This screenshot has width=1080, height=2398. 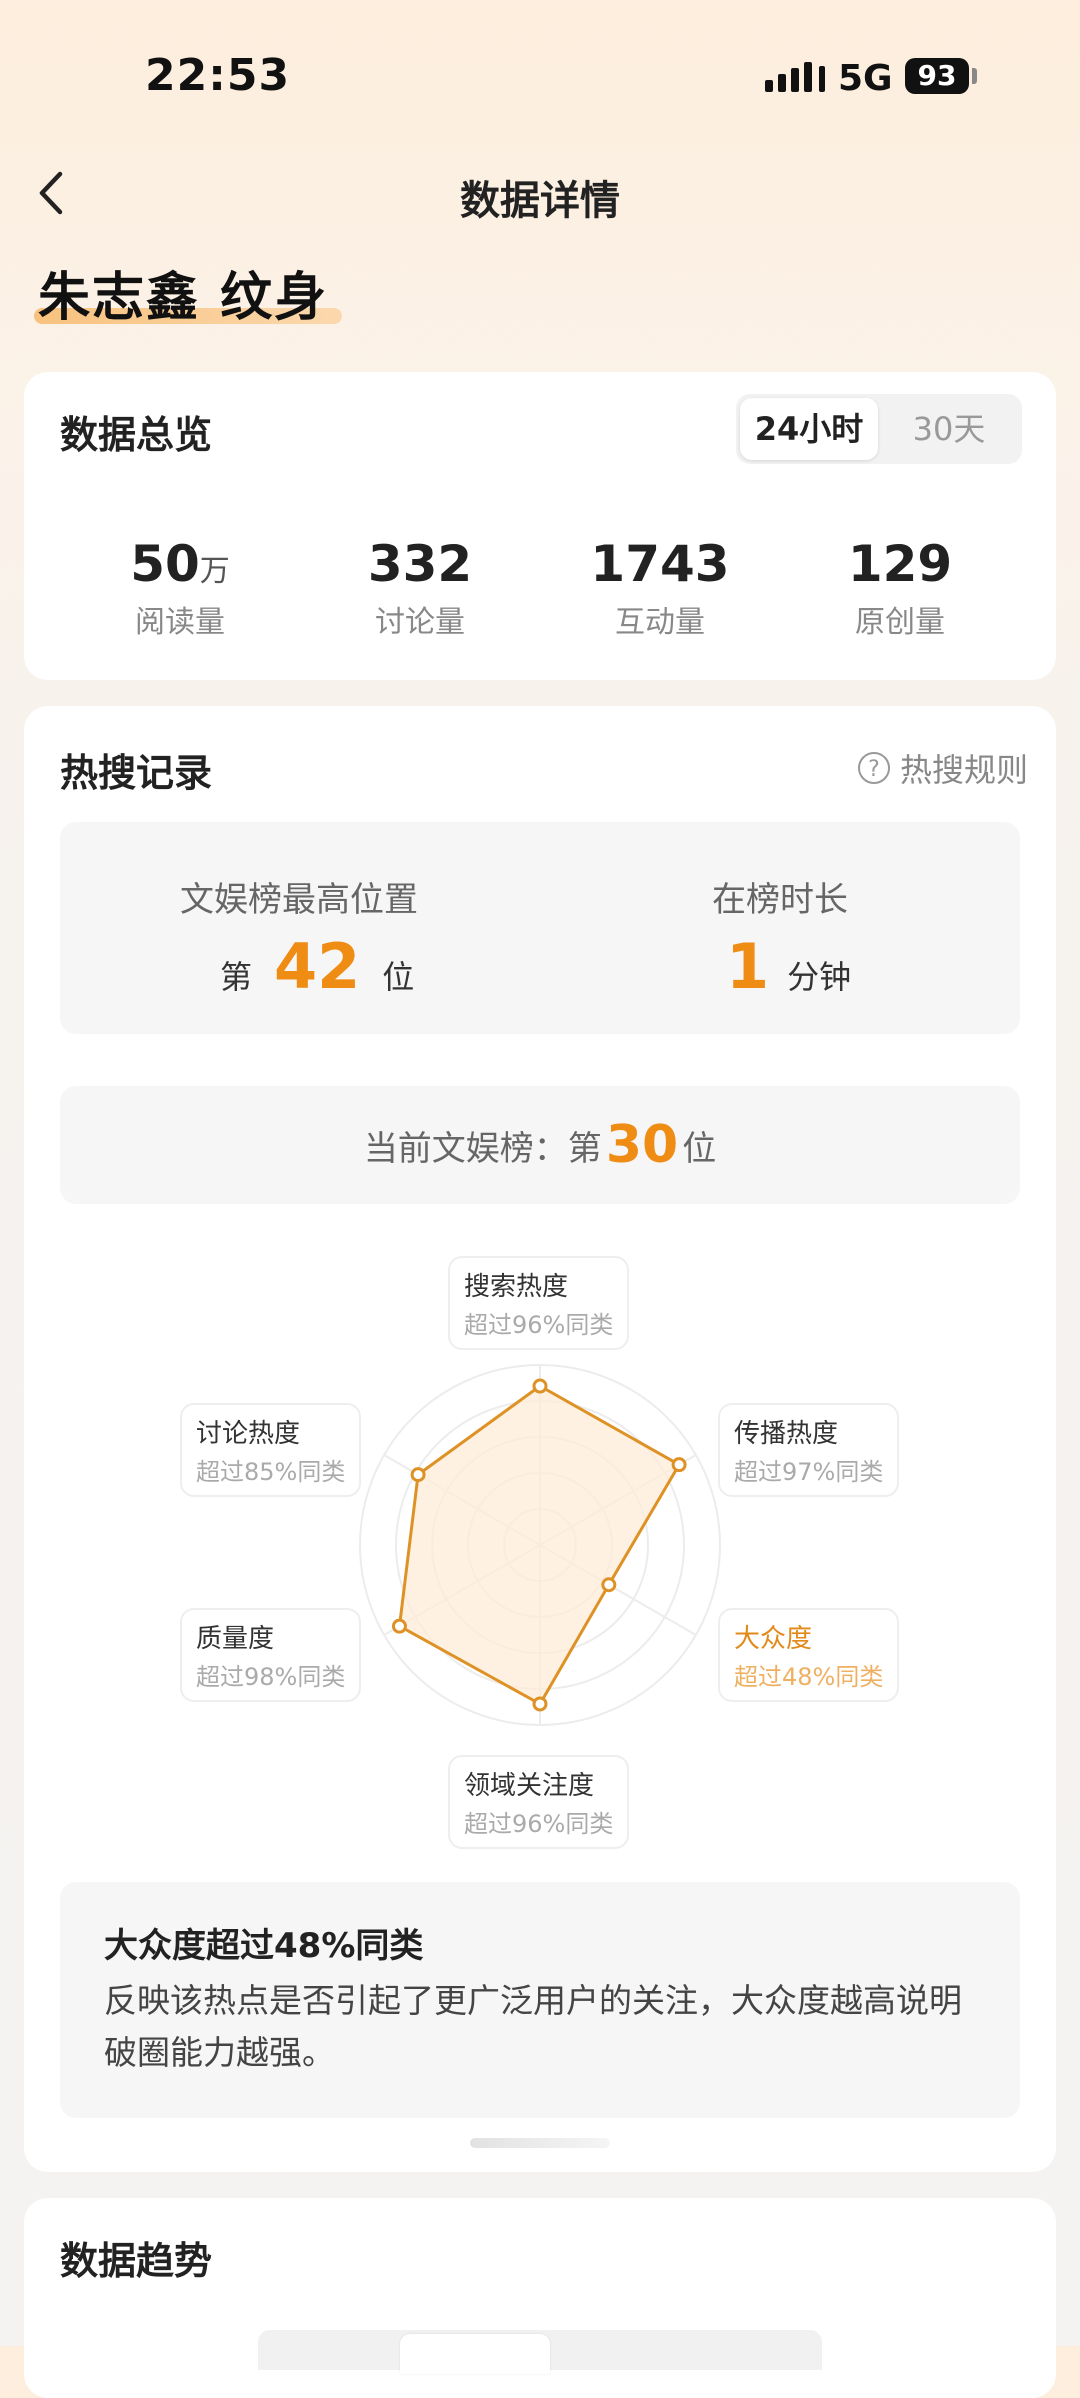 What do you see at coordinates (809, 1450) in the screenshot?
I see `radar-label-spread-heat: 传播热度 超过97%同类` at bounding box center [809, 1450].